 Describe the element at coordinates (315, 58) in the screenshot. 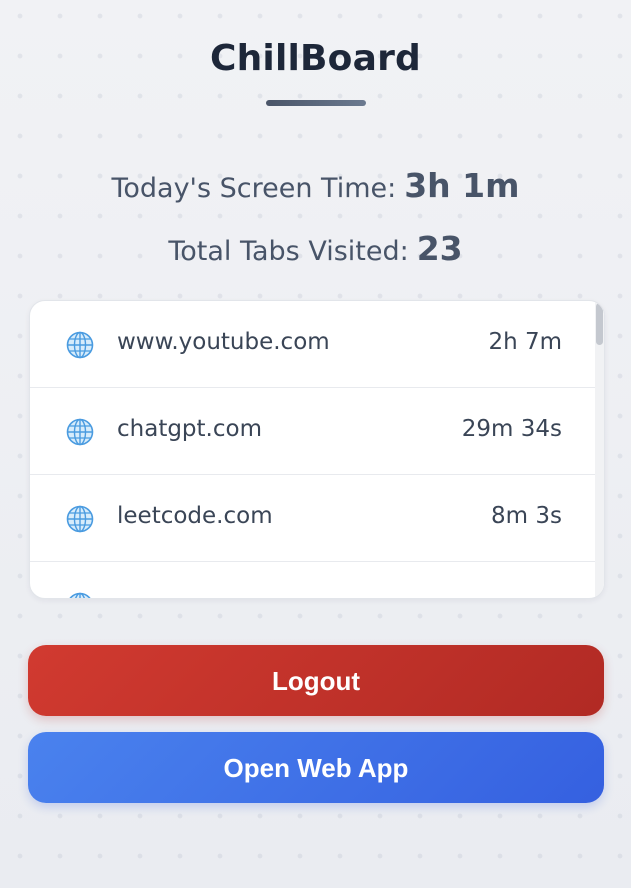

I see `app-title: ChillBoard` at that location.